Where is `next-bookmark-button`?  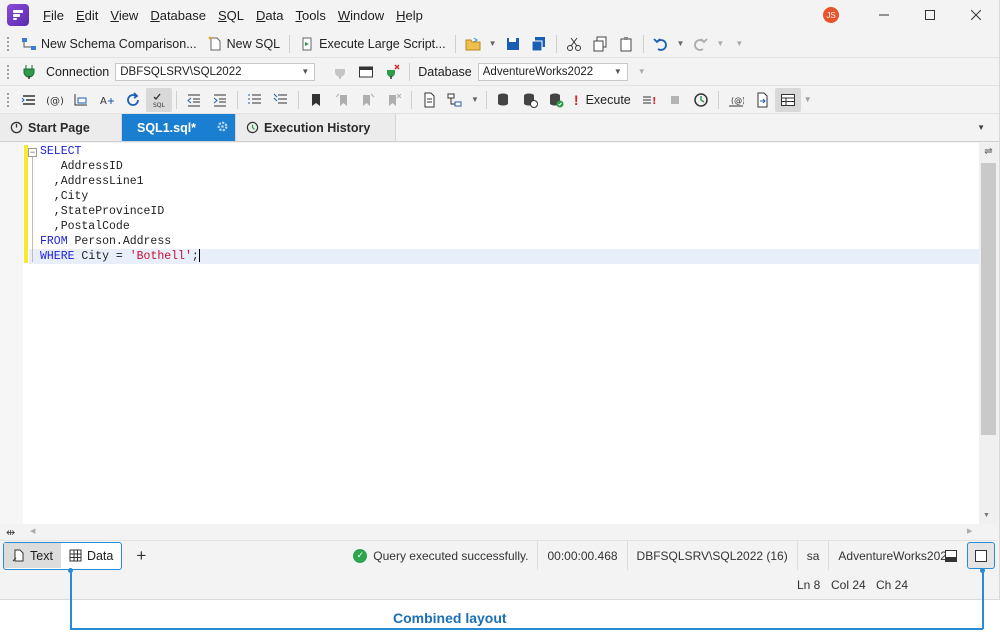 next-bookmark-button is located at coordinates (368, 100).